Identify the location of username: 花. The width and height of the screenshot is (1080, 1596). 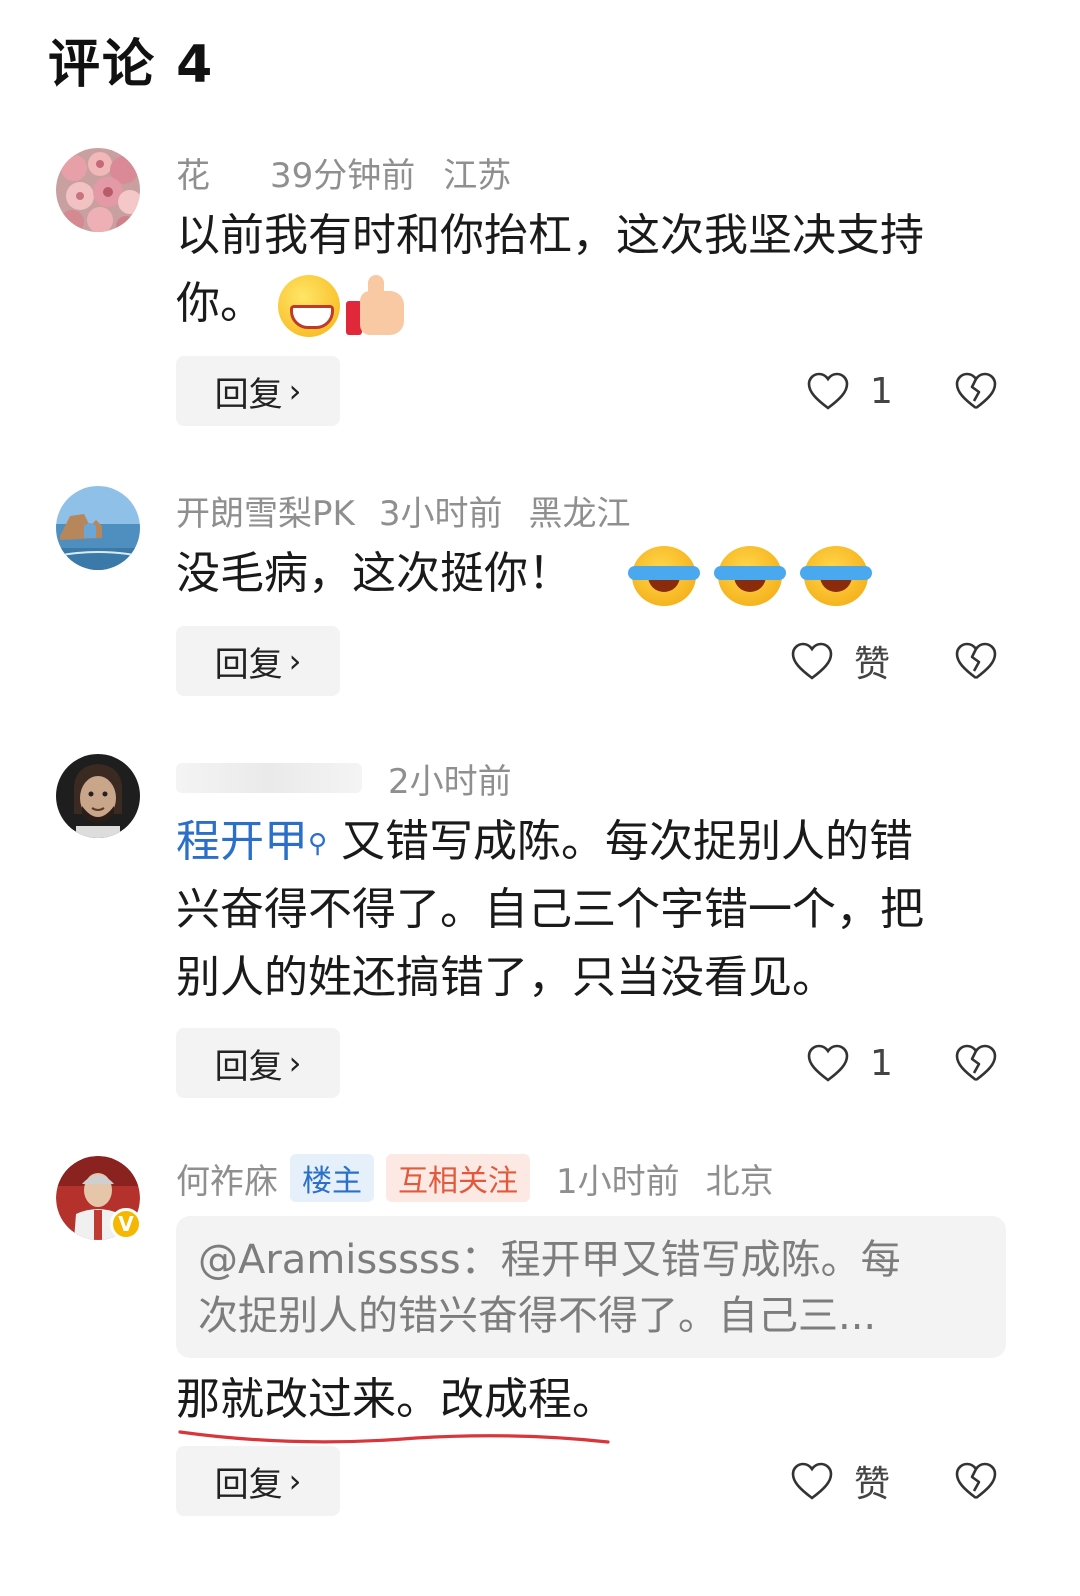
(193, 172).